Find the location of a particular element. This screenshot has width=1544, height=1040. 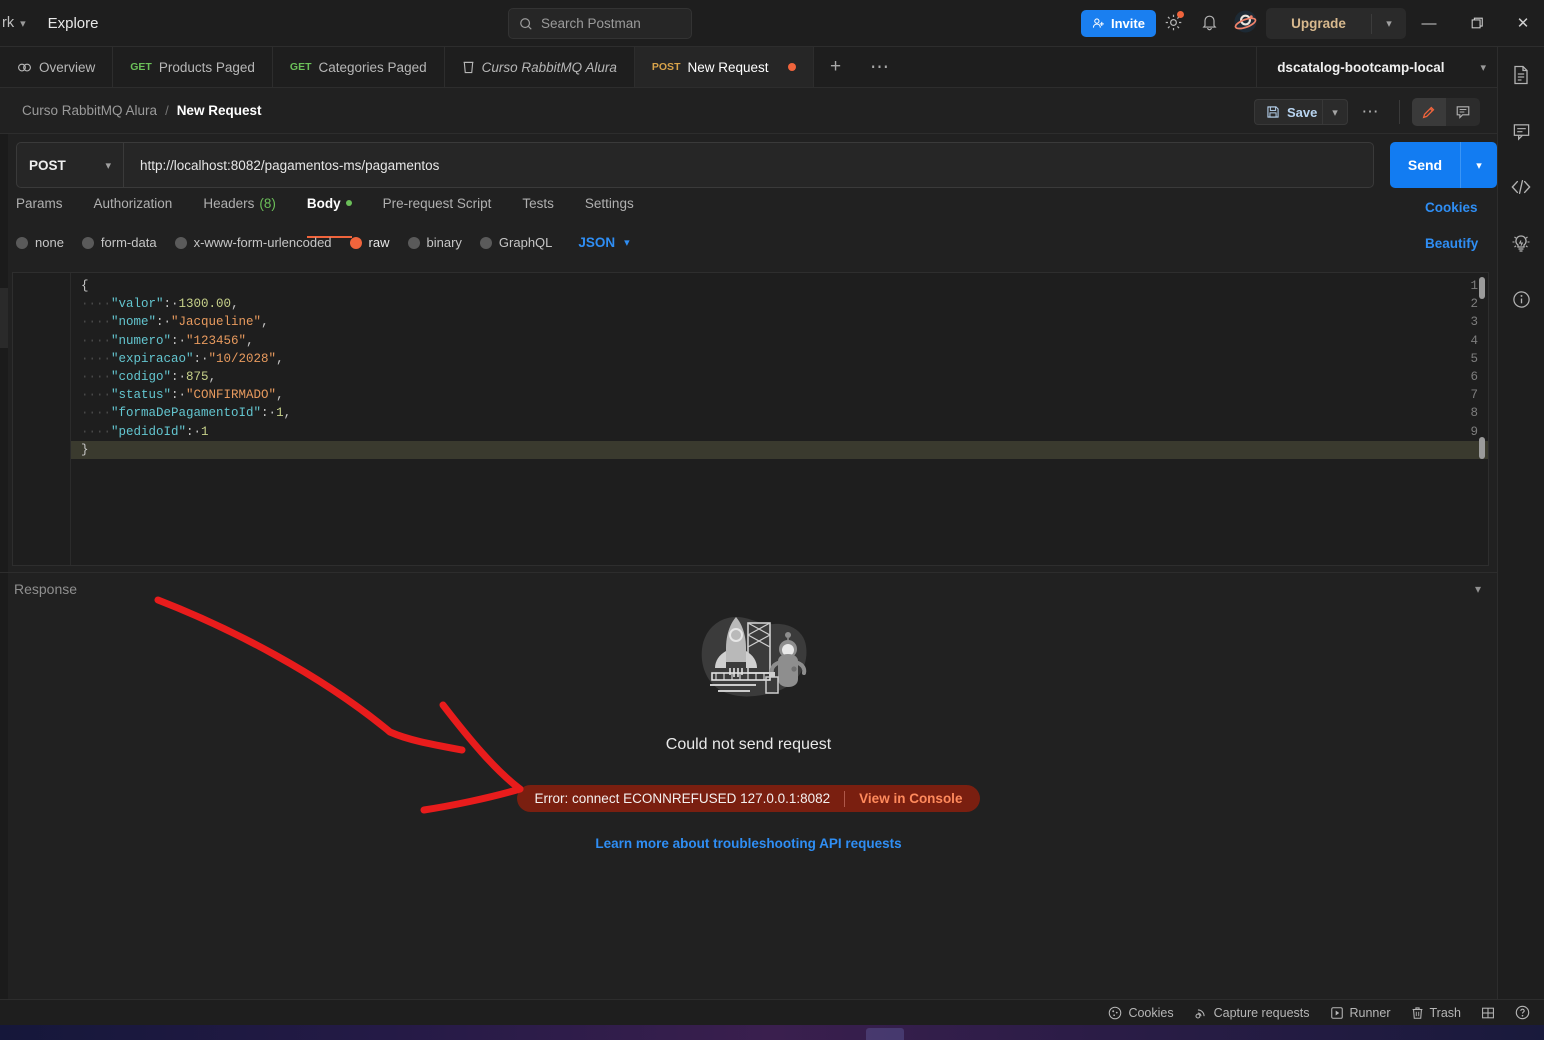

tab-settings: Settings is located at coordinates (609, 212).